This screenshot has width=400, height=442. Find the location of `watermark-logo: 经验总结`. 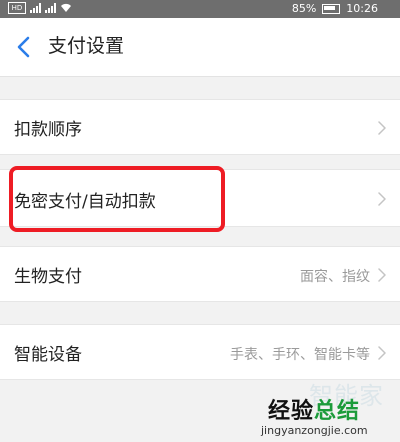

watermark-logo: 经验总结 is located at coordinates (314, 409).